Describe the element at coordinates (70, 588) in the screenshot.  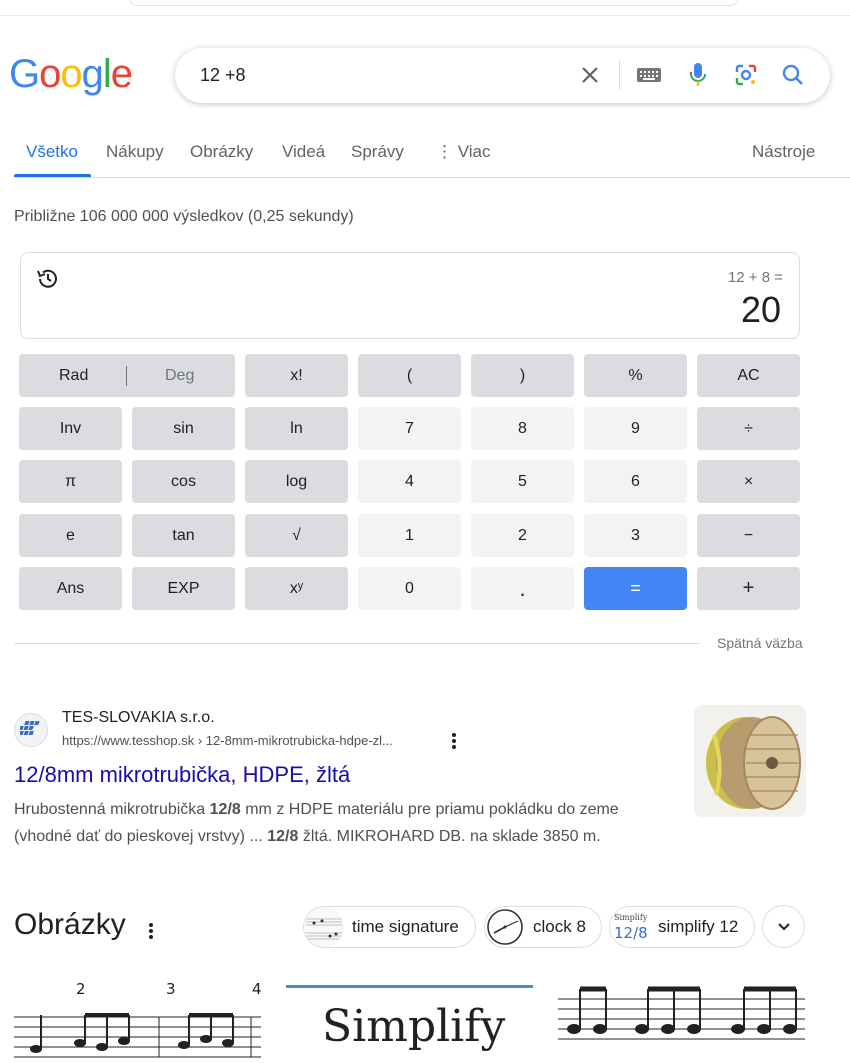
I see `key-ans: Ans` at that location.